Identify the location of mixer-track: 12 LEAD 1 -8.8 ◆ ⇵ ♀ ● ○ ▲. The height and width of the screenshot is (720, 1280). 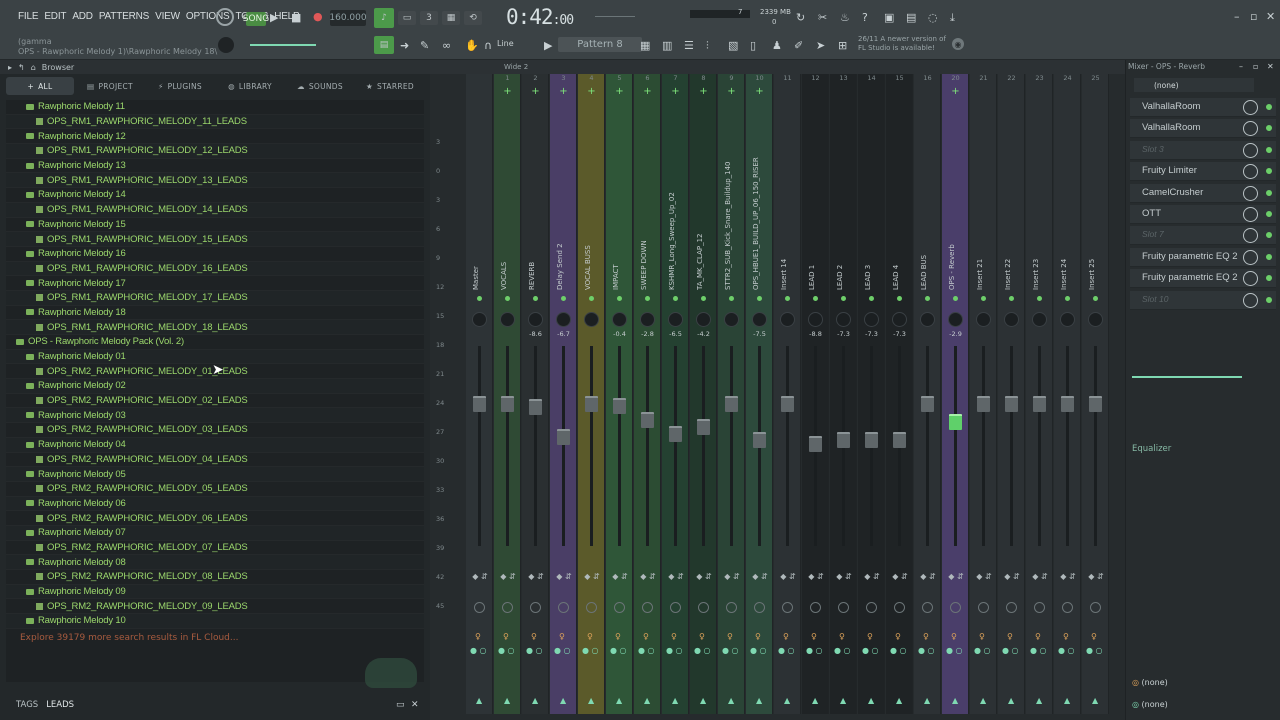
(815, 394).